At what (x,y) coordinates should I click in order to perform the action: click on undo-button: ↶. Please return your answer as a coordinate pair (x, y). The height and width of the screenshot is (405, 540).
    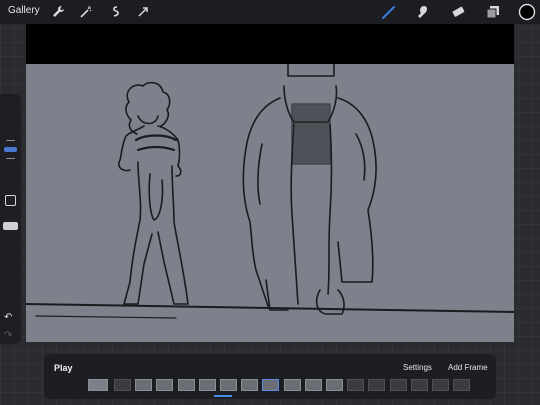
    Looking at the image, I should click on (8, 317).